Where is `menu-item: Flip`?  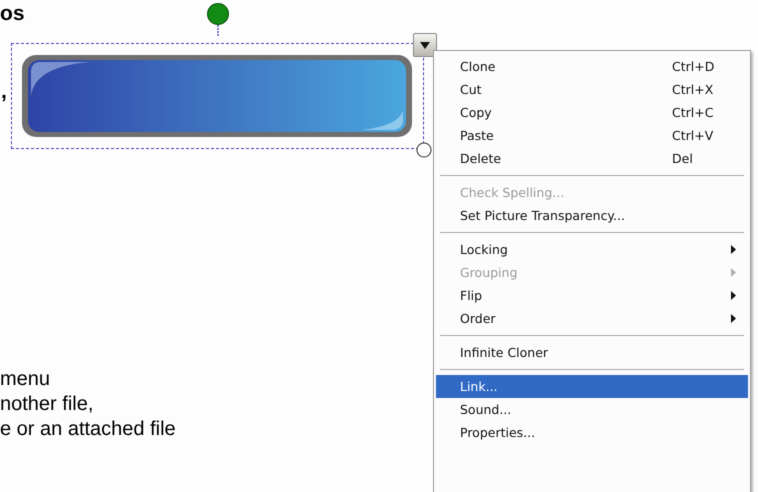 menu-item: Flip is located at coordinates (592, 295).